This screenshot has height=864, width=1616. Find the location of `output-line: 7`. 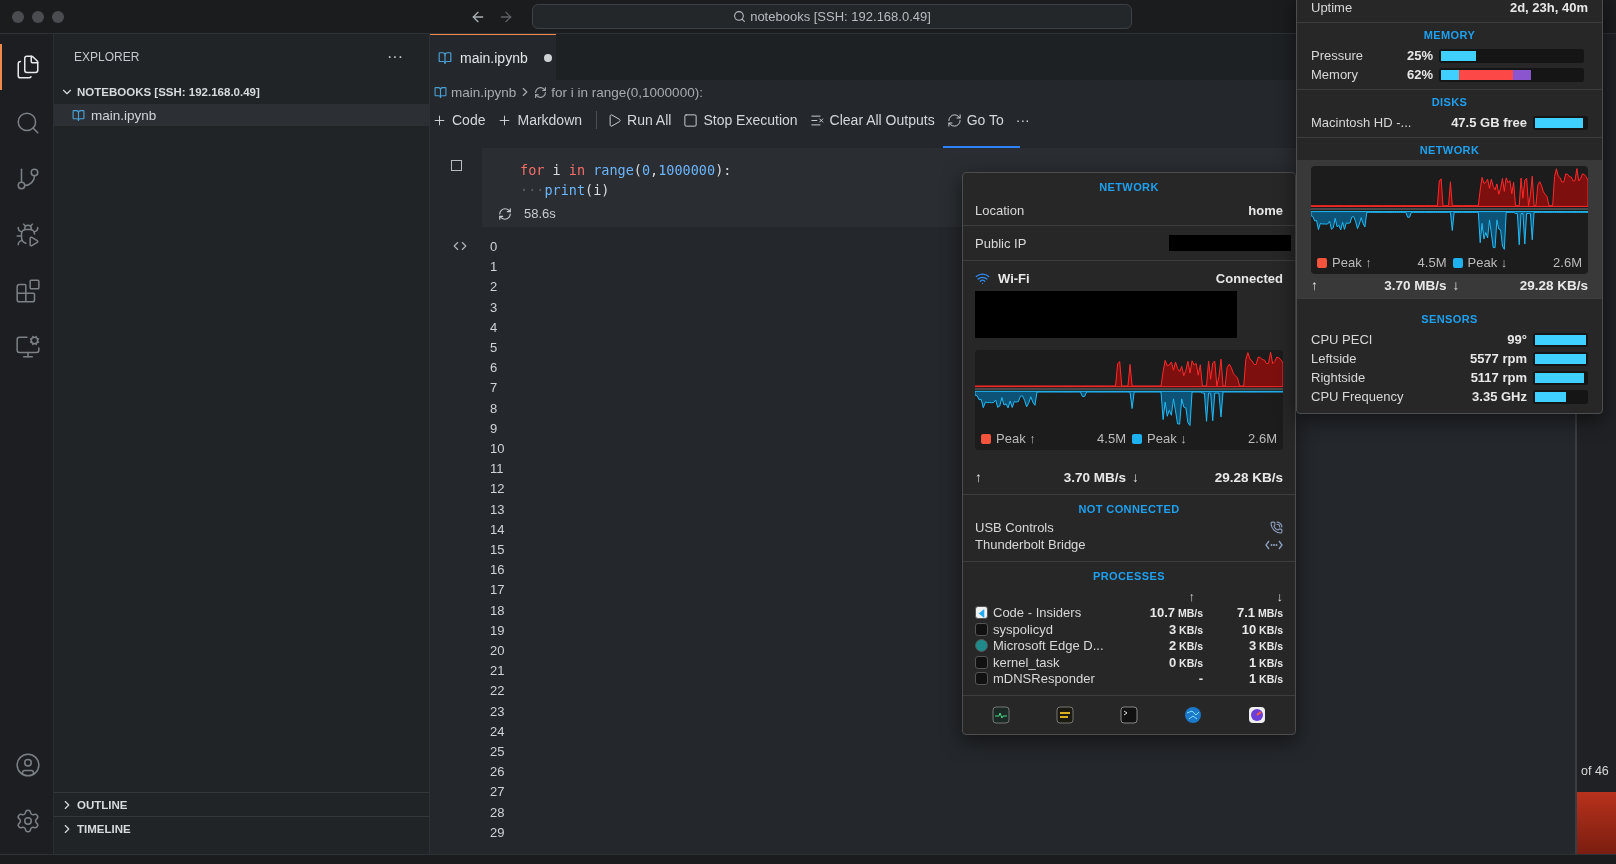

output-line: 7 is located at coordinates (494, 388).